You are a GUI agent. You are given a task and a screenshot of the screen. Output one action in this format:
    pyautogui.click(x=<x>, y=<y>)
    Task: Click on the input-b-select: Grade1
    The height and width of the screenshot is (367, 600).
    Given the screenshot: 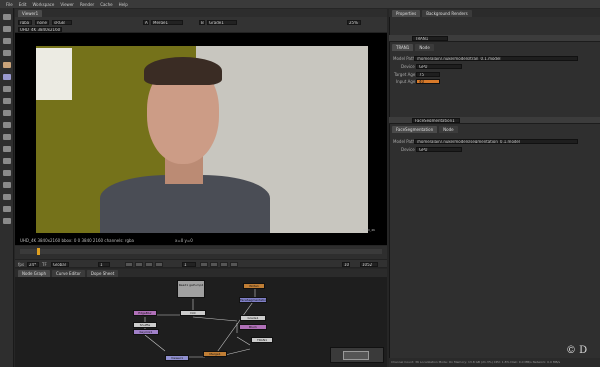 What is the action you would take?
    pyautogui.click(x=222, y=22)
    